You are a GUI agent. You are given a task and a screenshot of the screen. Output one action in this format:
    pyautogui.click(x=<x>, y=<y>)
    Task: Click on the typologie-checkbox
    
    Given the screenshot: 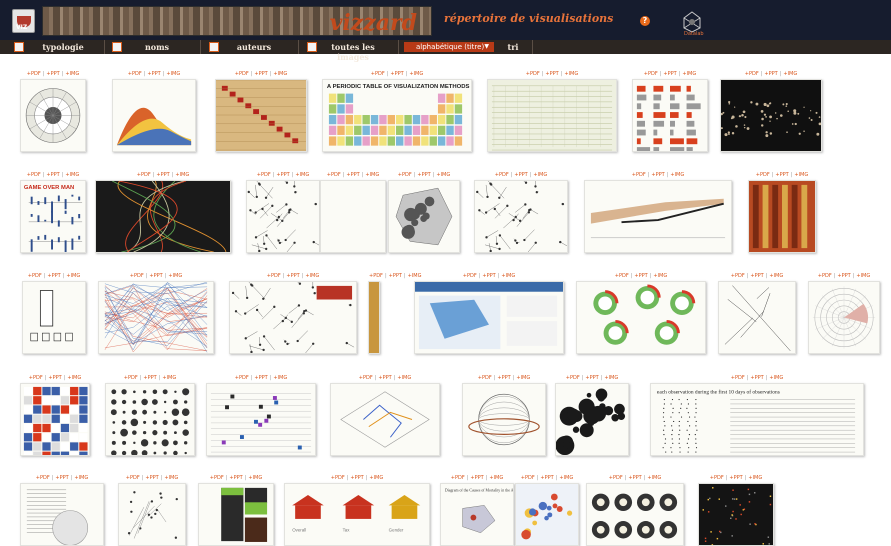 What is the action you would take?
    pyautogui.click(x=19, y=47)
    